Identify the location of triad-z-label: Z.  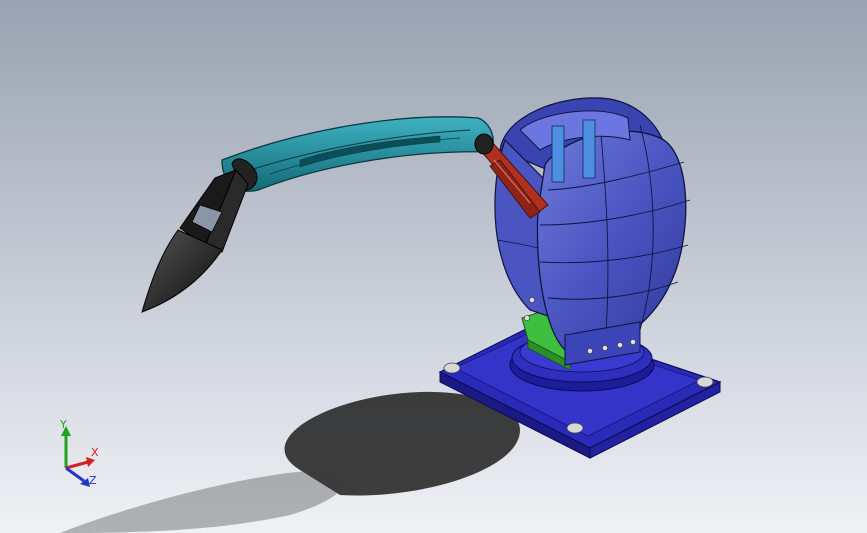
(93, 480).